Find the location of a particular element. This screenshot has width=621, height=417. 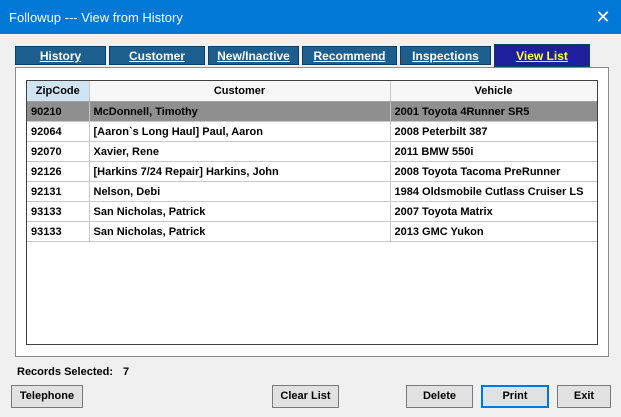

window-title: Followup --- View from History is located at coordinates (96, 17).